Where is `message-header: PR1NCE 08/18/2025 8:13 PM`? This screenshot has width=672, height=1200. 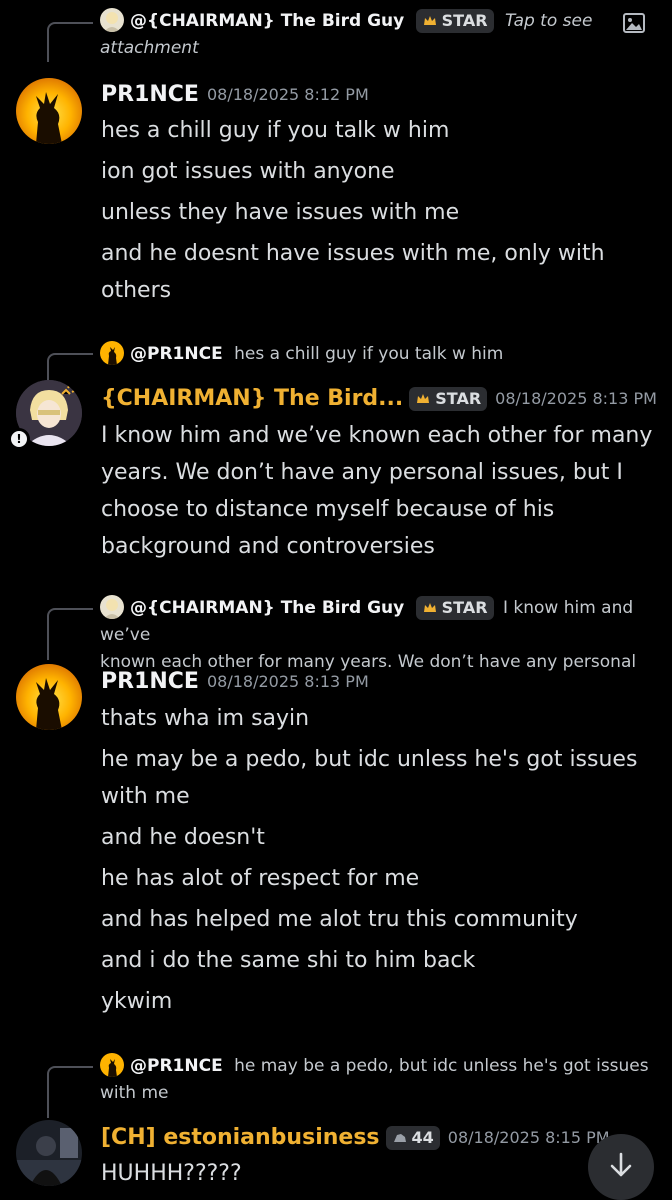
message-header: PR1NCE 08/18/2025 8:13 PM is located at coordinates (235, 681).